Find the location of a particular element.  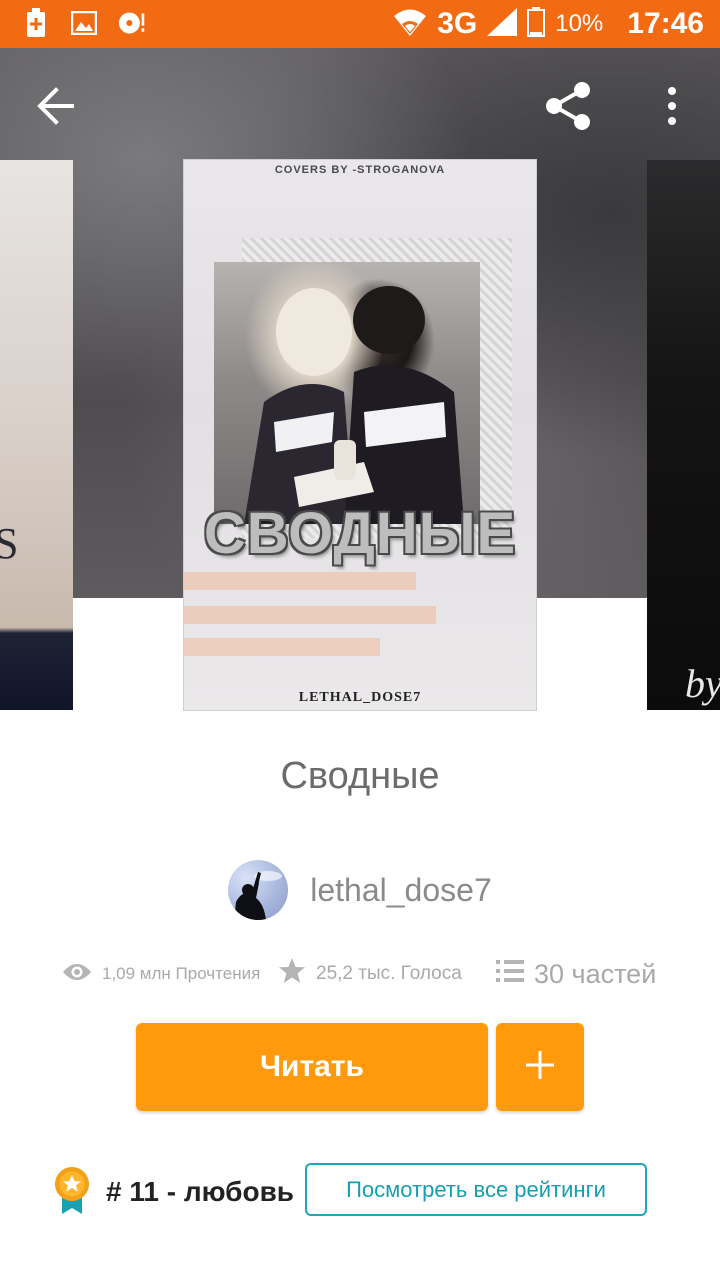

previous-cover-letter: S is located at coordinates (9, 543).